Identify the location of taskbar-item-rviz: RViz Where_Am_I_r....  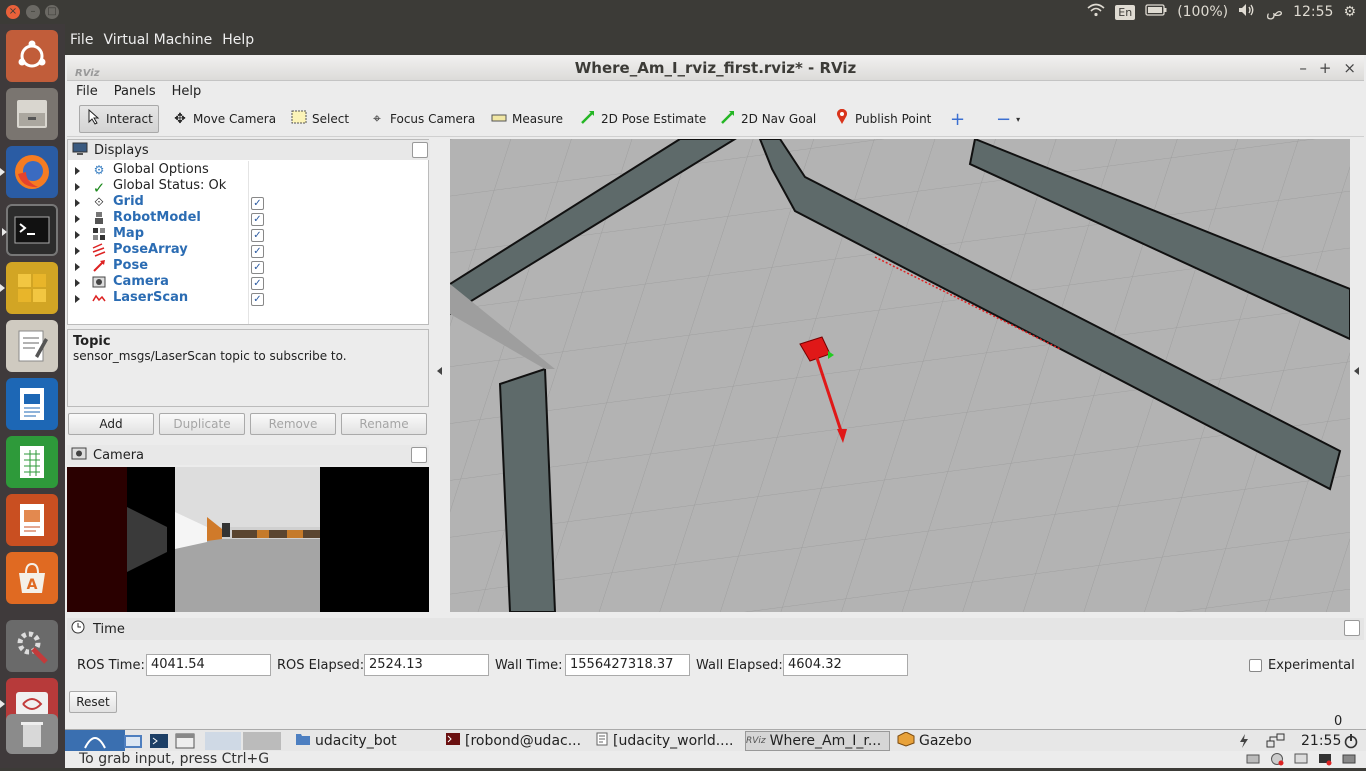
(817, 741).